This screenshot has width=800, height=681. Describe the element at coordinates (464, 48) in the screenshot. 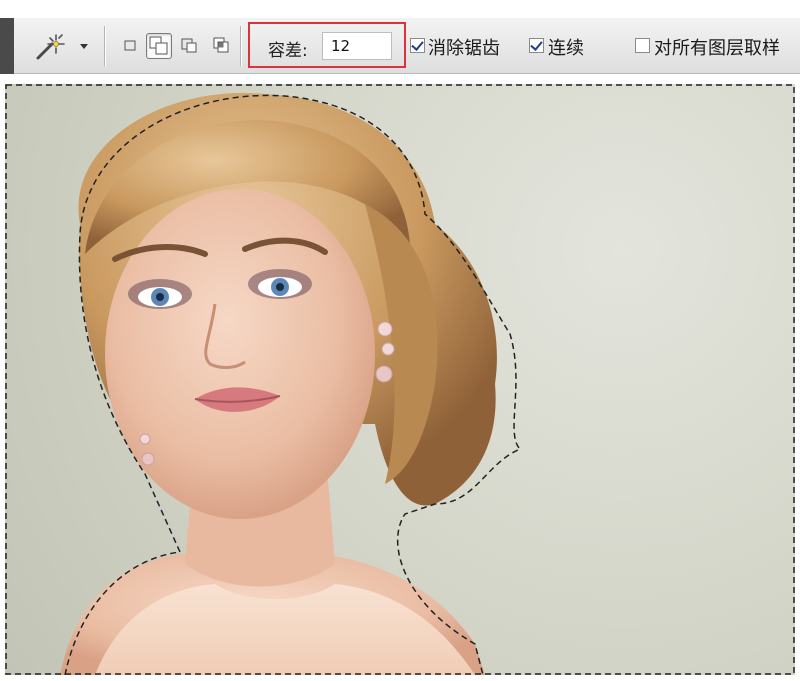

I see `anti-alias-label: 消除锯齿` at that location.